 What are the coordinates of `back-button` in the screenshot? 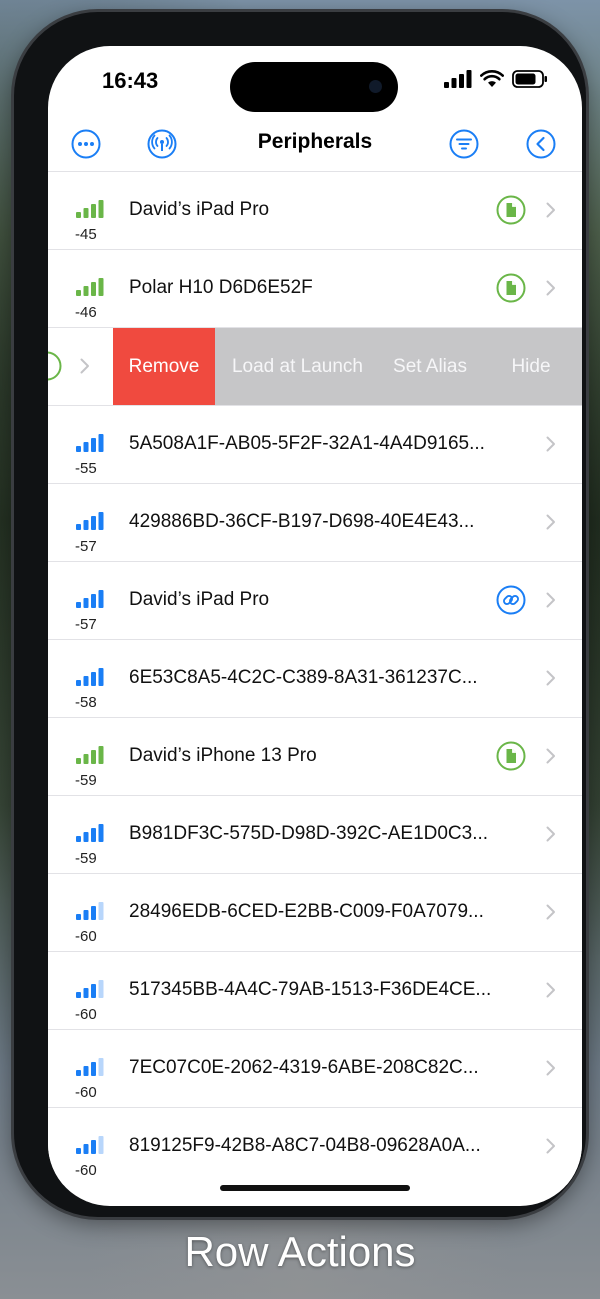 It's located at (541, 144).